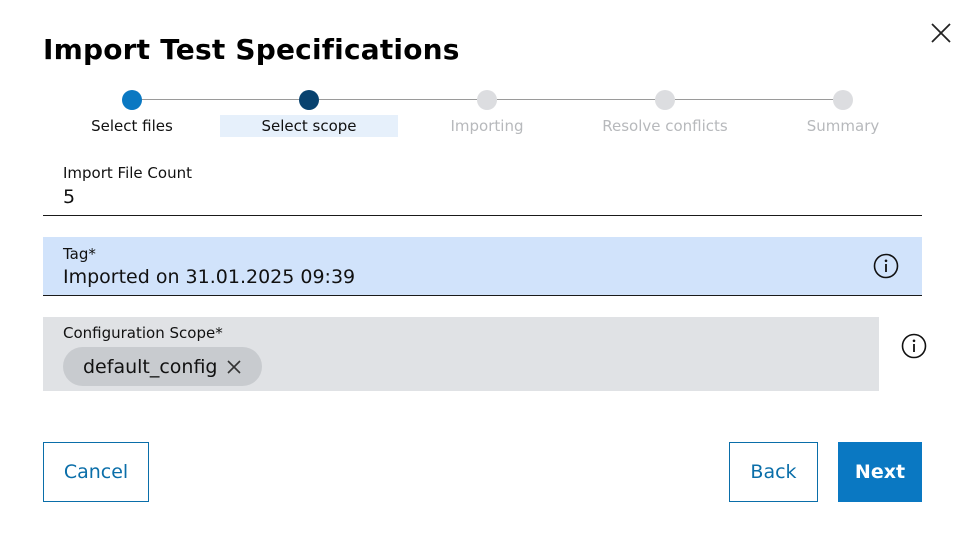  Describe the element at coordinates (482, 215) in the screenshot. I see `file-count-underline` at that location.